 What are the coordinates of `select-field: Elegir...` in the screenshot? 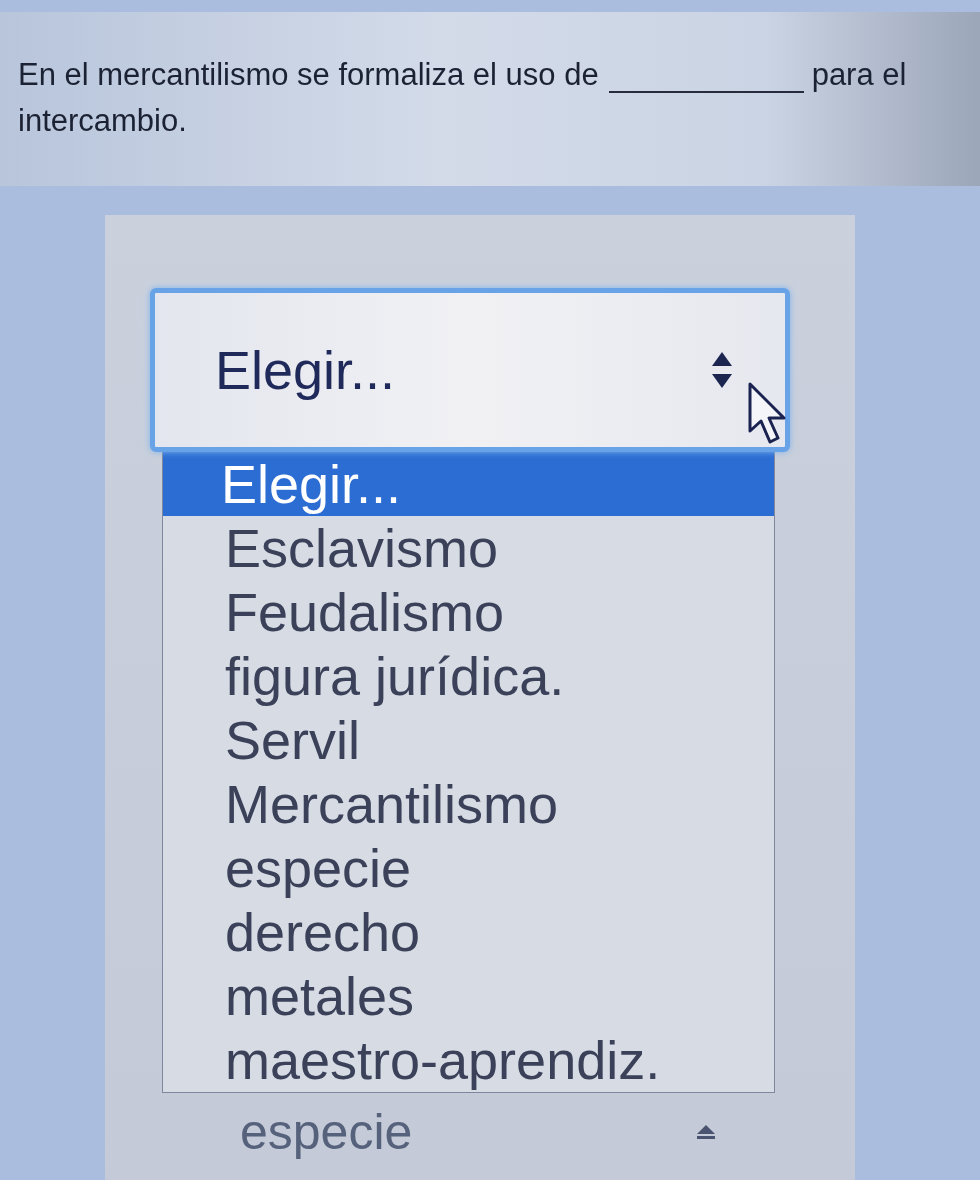 It's located at (470, 370).